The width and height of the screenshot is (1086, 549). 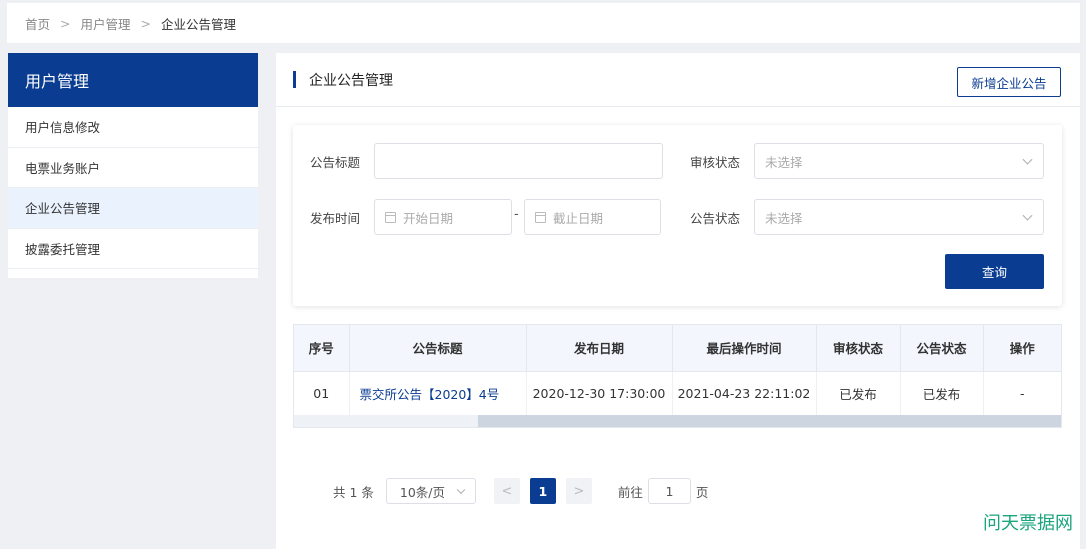 I want to click on main-header: 企业公告管理 新增企业公告, so click(x=678, y=80).